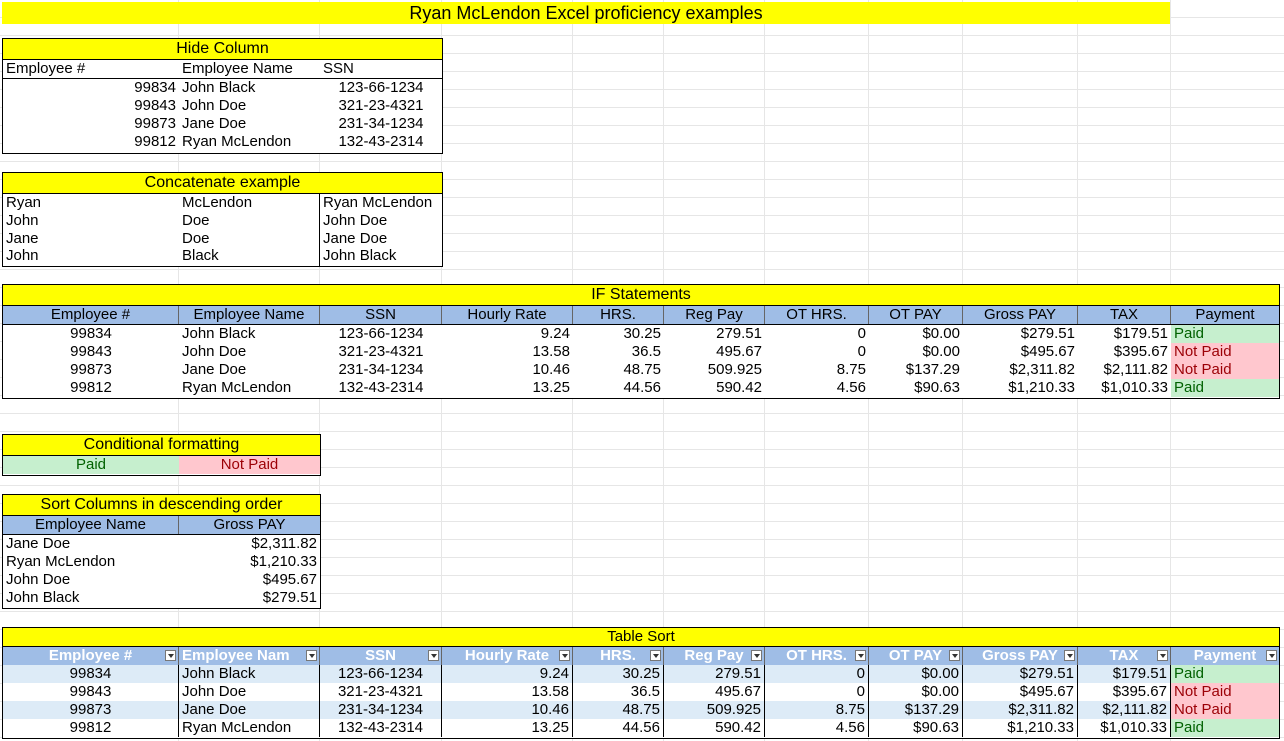 This screenshot has height=741, width=1284. Describe the element at coordinates (817, 370) in the screenshot. I see `cell-ot-hrs: 8.75` at that location.